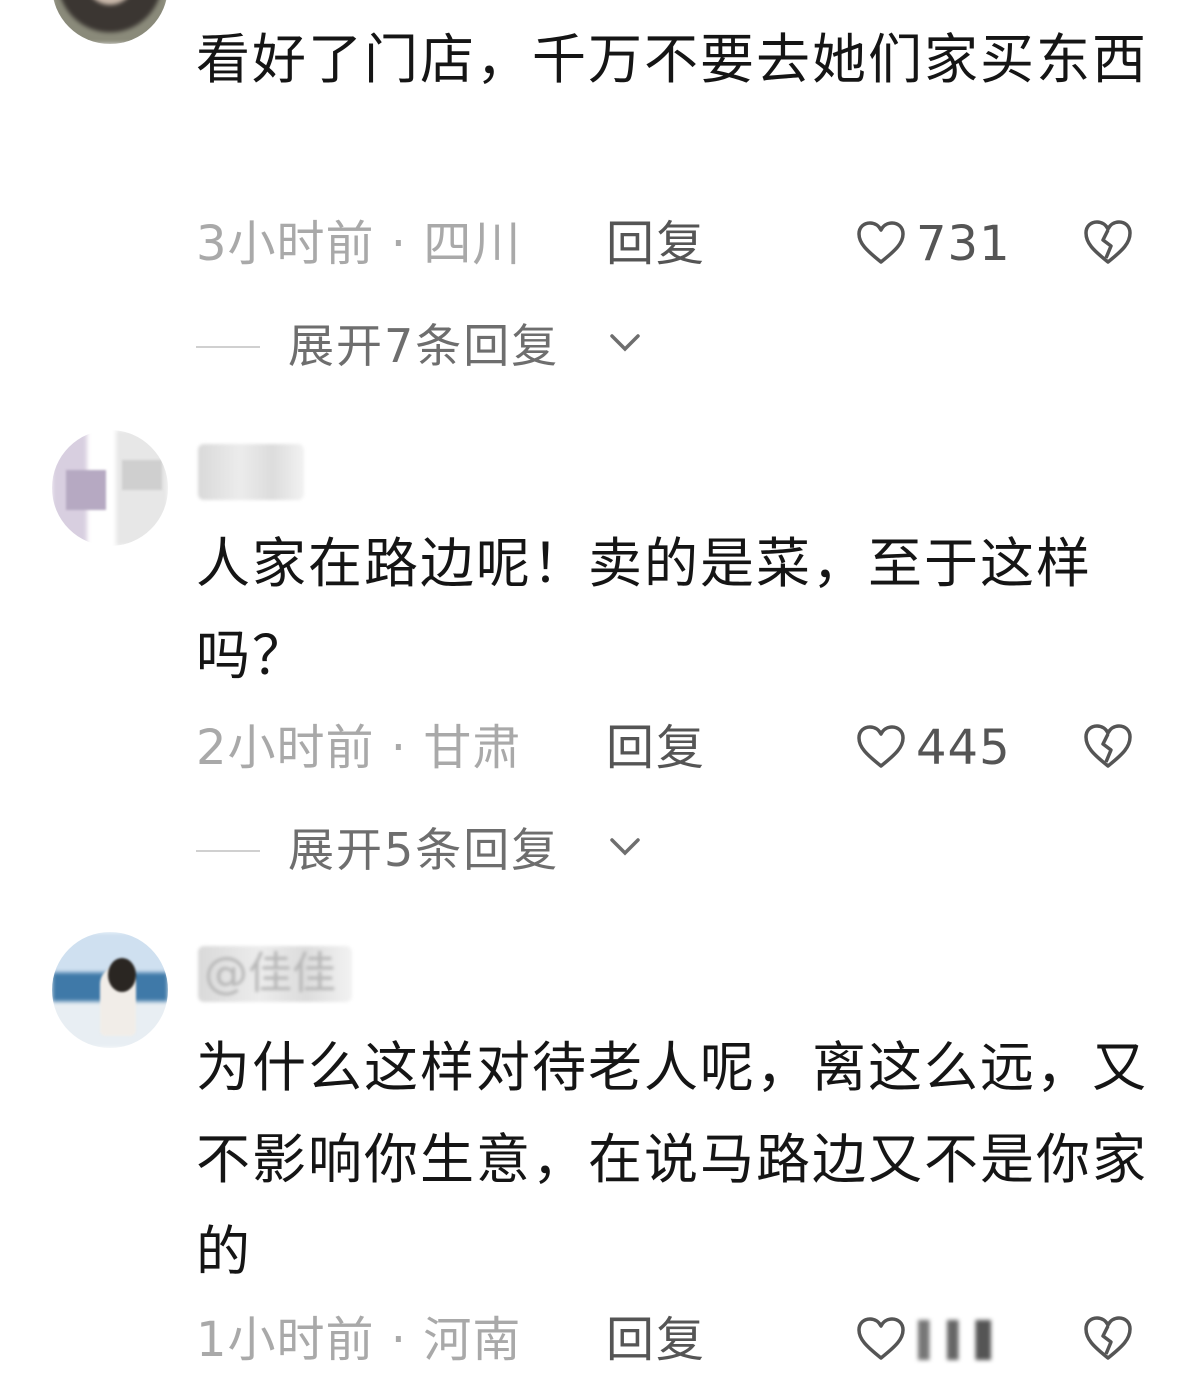 This screenshot has height=1383, width=1200. What do you see at coordinates (359, 748) in the screenshot?
I see `comment-time-location: 2小时前 · 甘肃` at bounding box center [359, 748].